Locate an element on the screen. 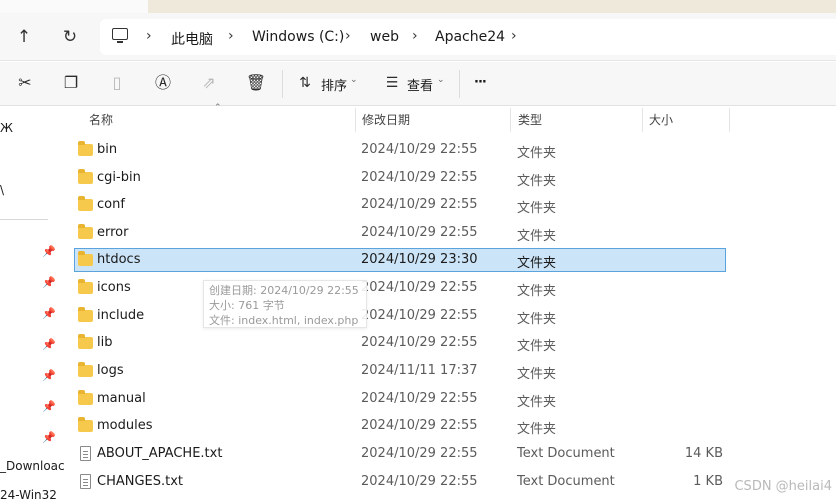 Image resolution: width=836 pixels, height=500 pixels. refresh-icon: ↻ is located at coordinates (70, 37).